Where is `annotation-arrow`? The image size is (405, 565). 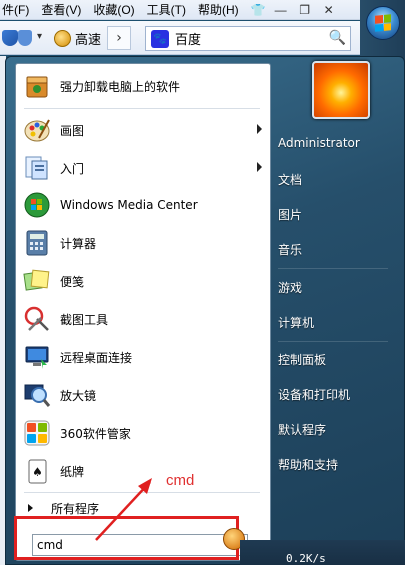 annotation-arrow is located at coordinates (123, 509).